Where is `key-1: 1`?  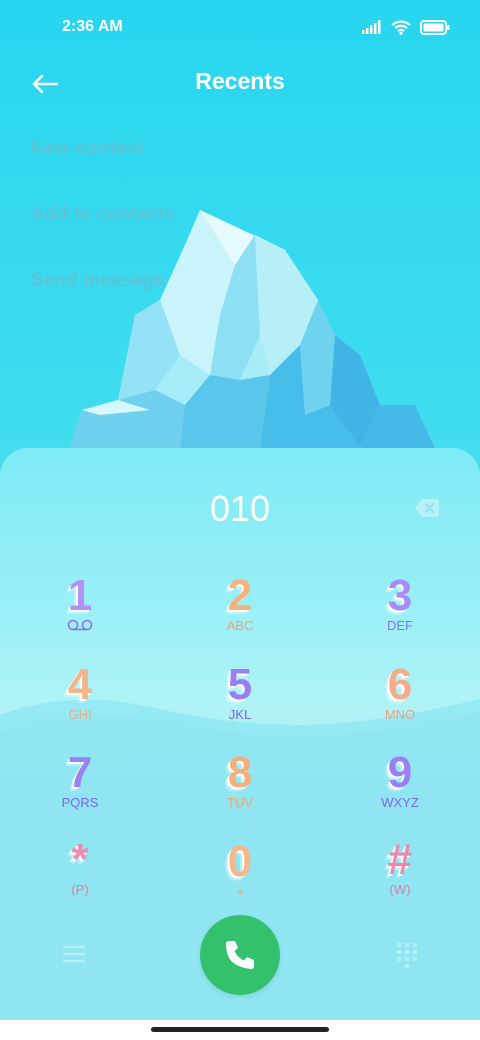 key-1: 1 is located at coordinates (80, 612).